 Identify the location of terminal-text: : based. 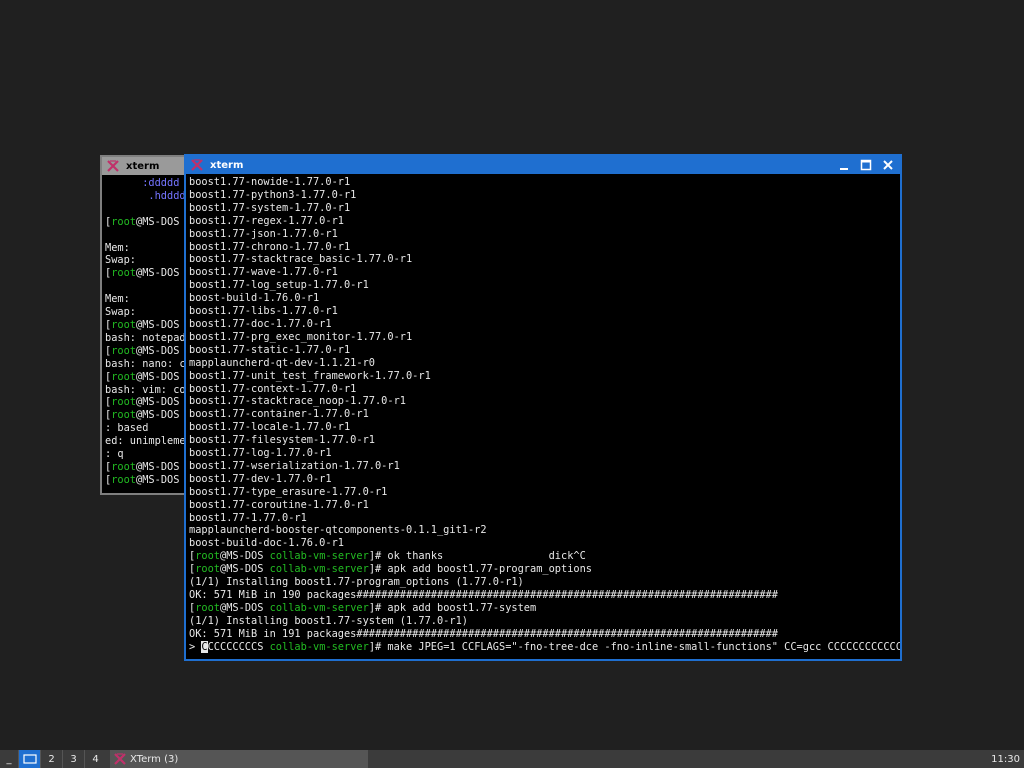
(127, 428).